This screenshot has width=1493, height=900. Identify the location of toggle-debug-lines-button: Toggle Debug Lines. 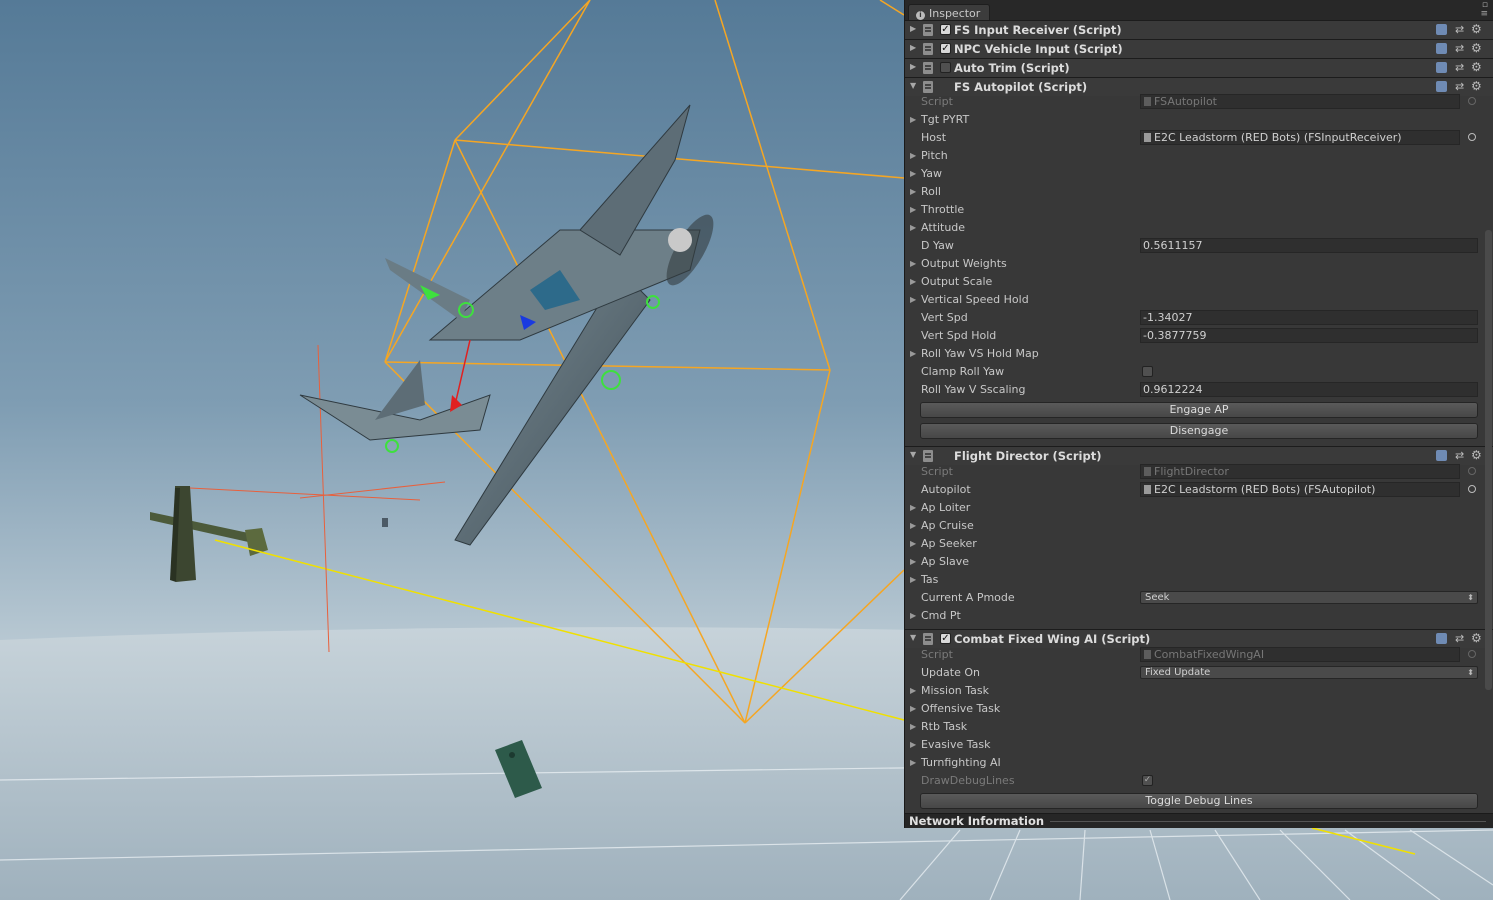
(1199, 801).